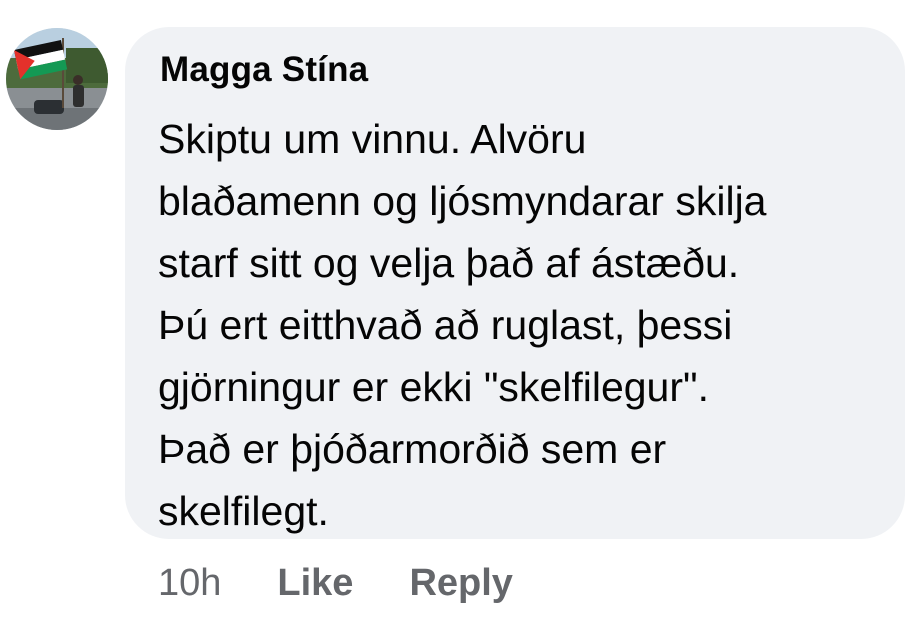 This screenshot has width=917, height=628. What do you see at coordinates (460, 583) in the screenshot?
I see `reply-button: Reply` at bounding box center [460, 583].